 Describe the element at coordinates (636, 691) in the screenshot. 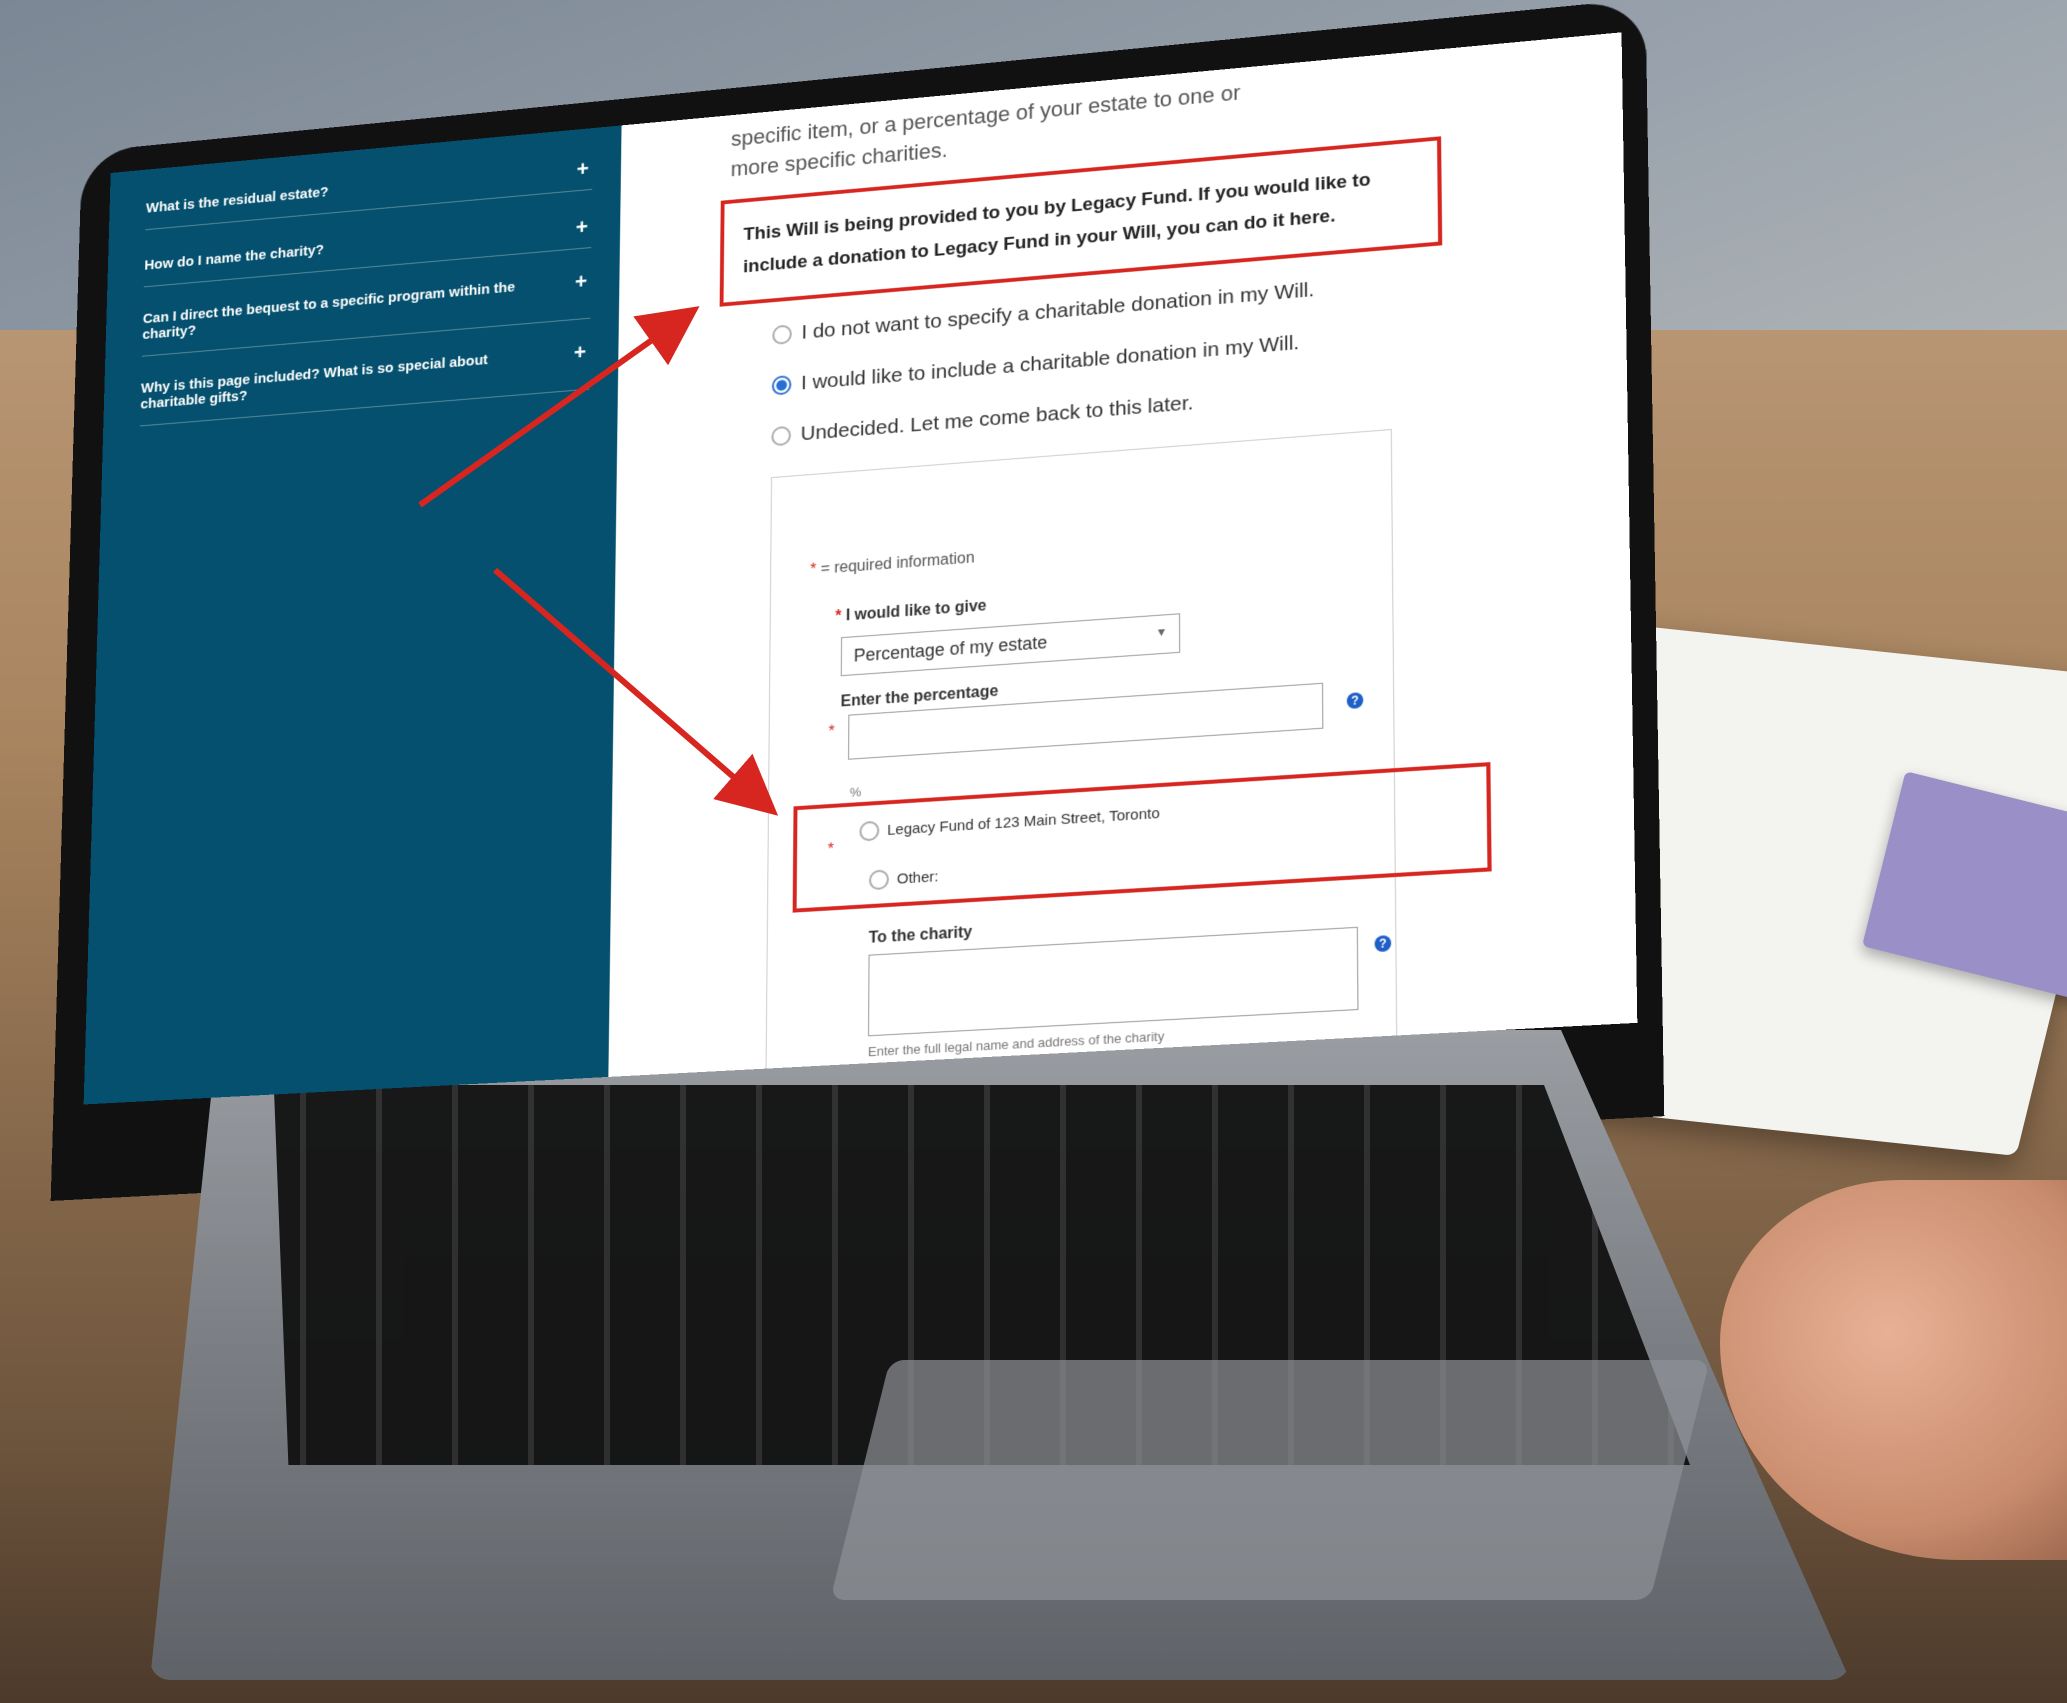

I see `arrow-to-charity-option` at that location.